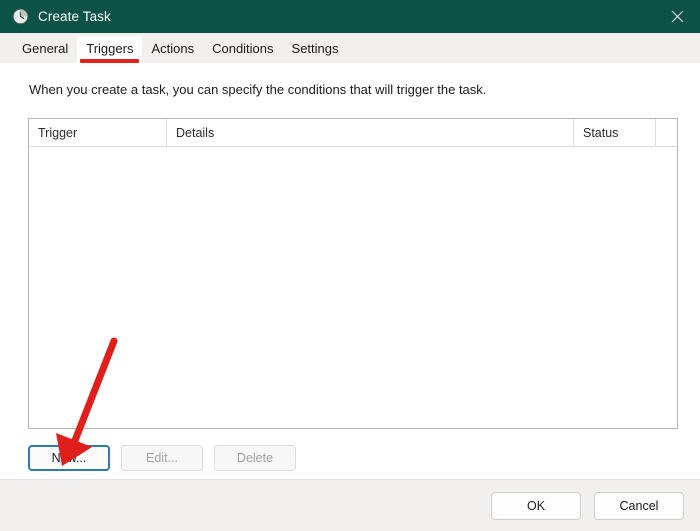 This screenshot has width=700, height=531. I want to click on dialog-footer: OK Cancel, so click(350, 505).